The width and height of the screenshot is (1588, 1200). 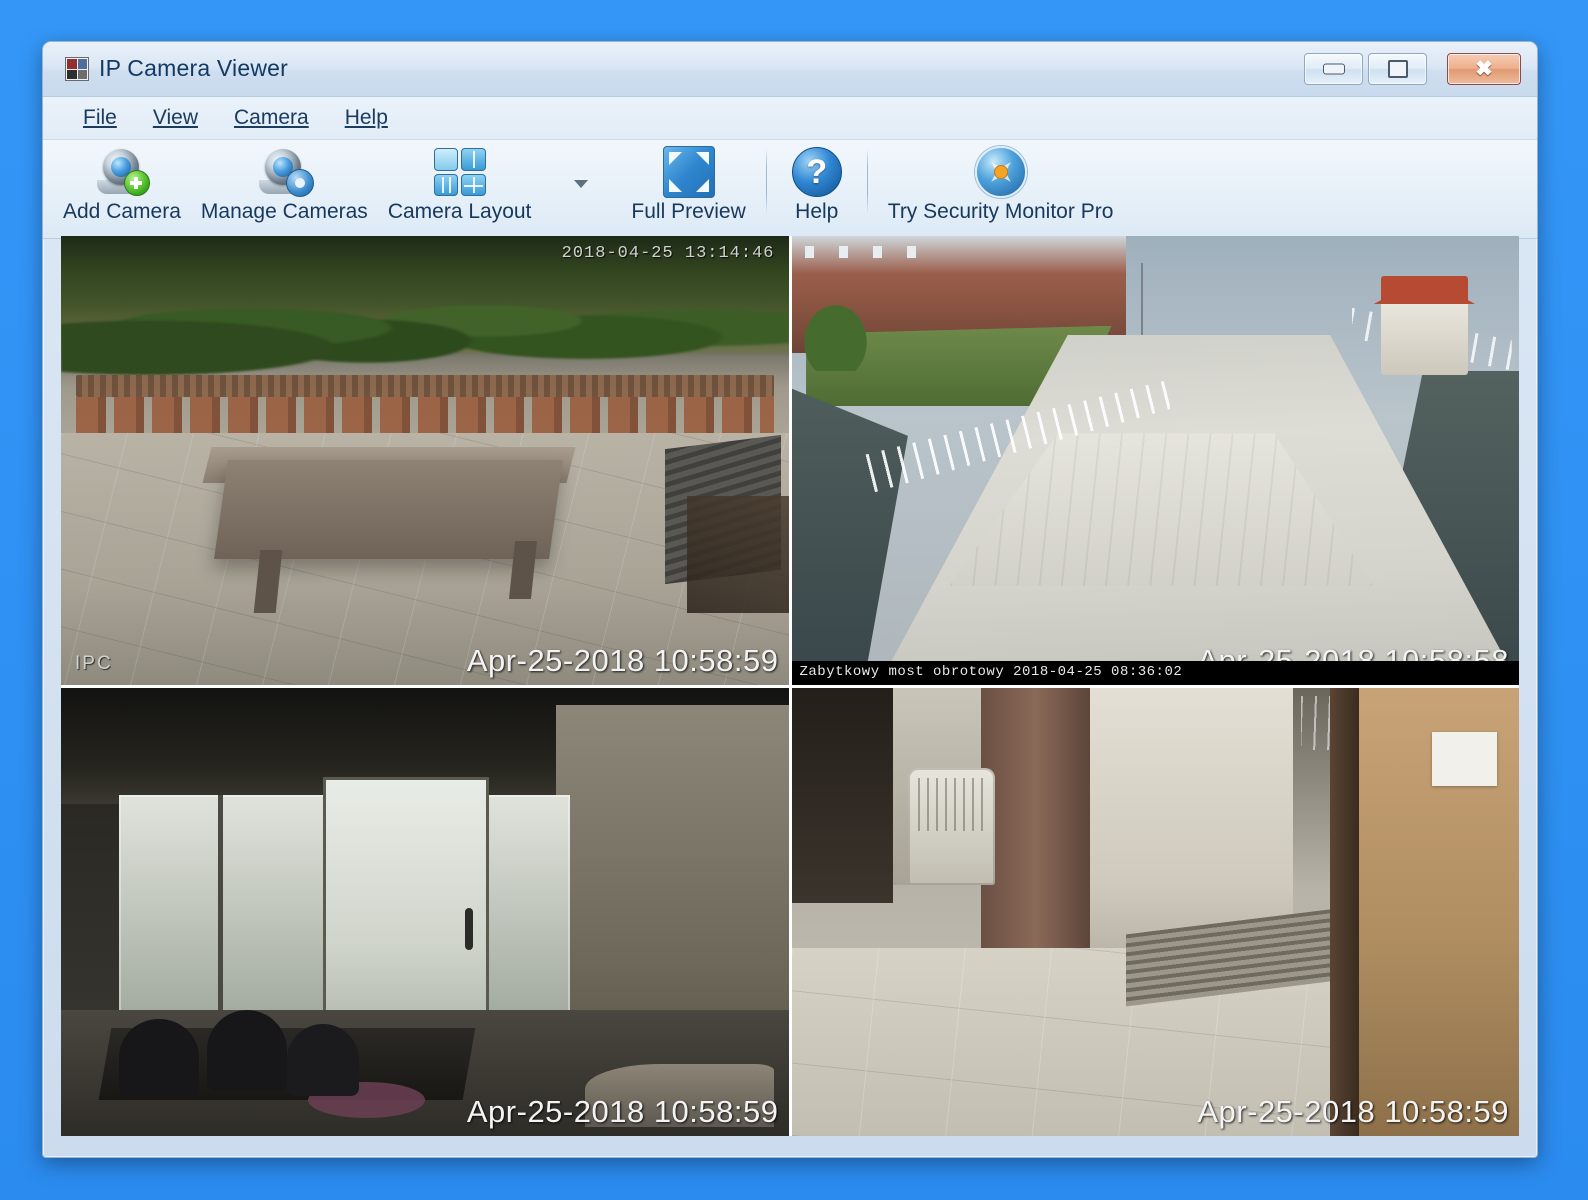 I want to click on add-camera-button: Add Camera, so click(x=122, y=182).